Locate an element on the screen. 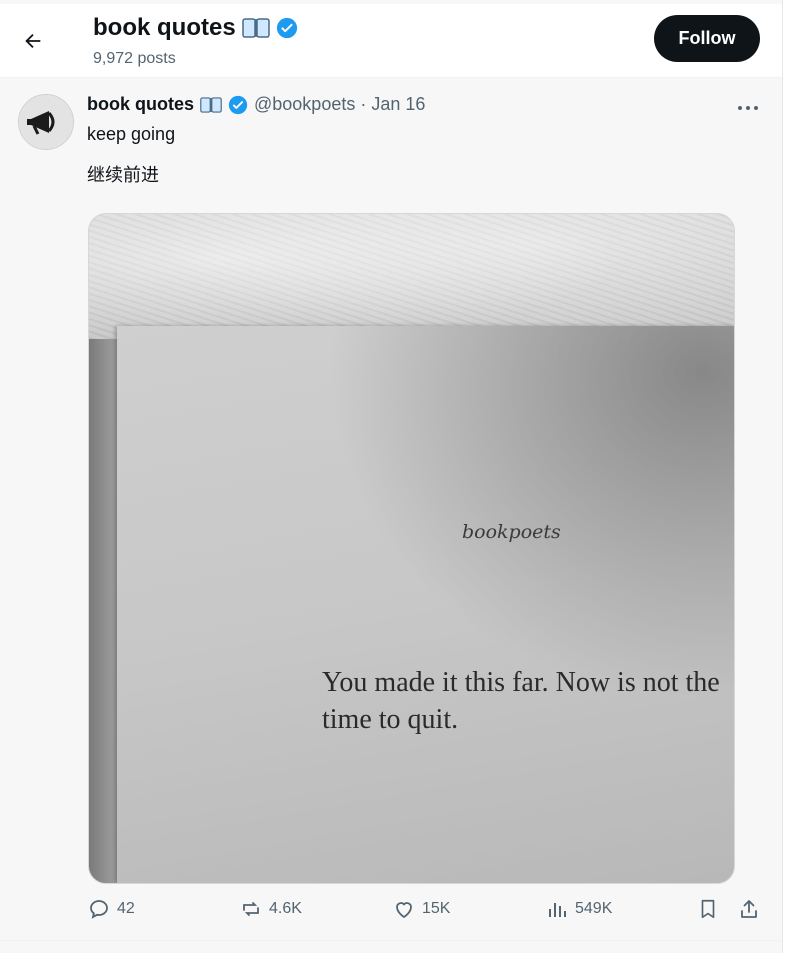 This screenshot has height=953, width=800. like-count: 15K is located at coordinates (436, 908).